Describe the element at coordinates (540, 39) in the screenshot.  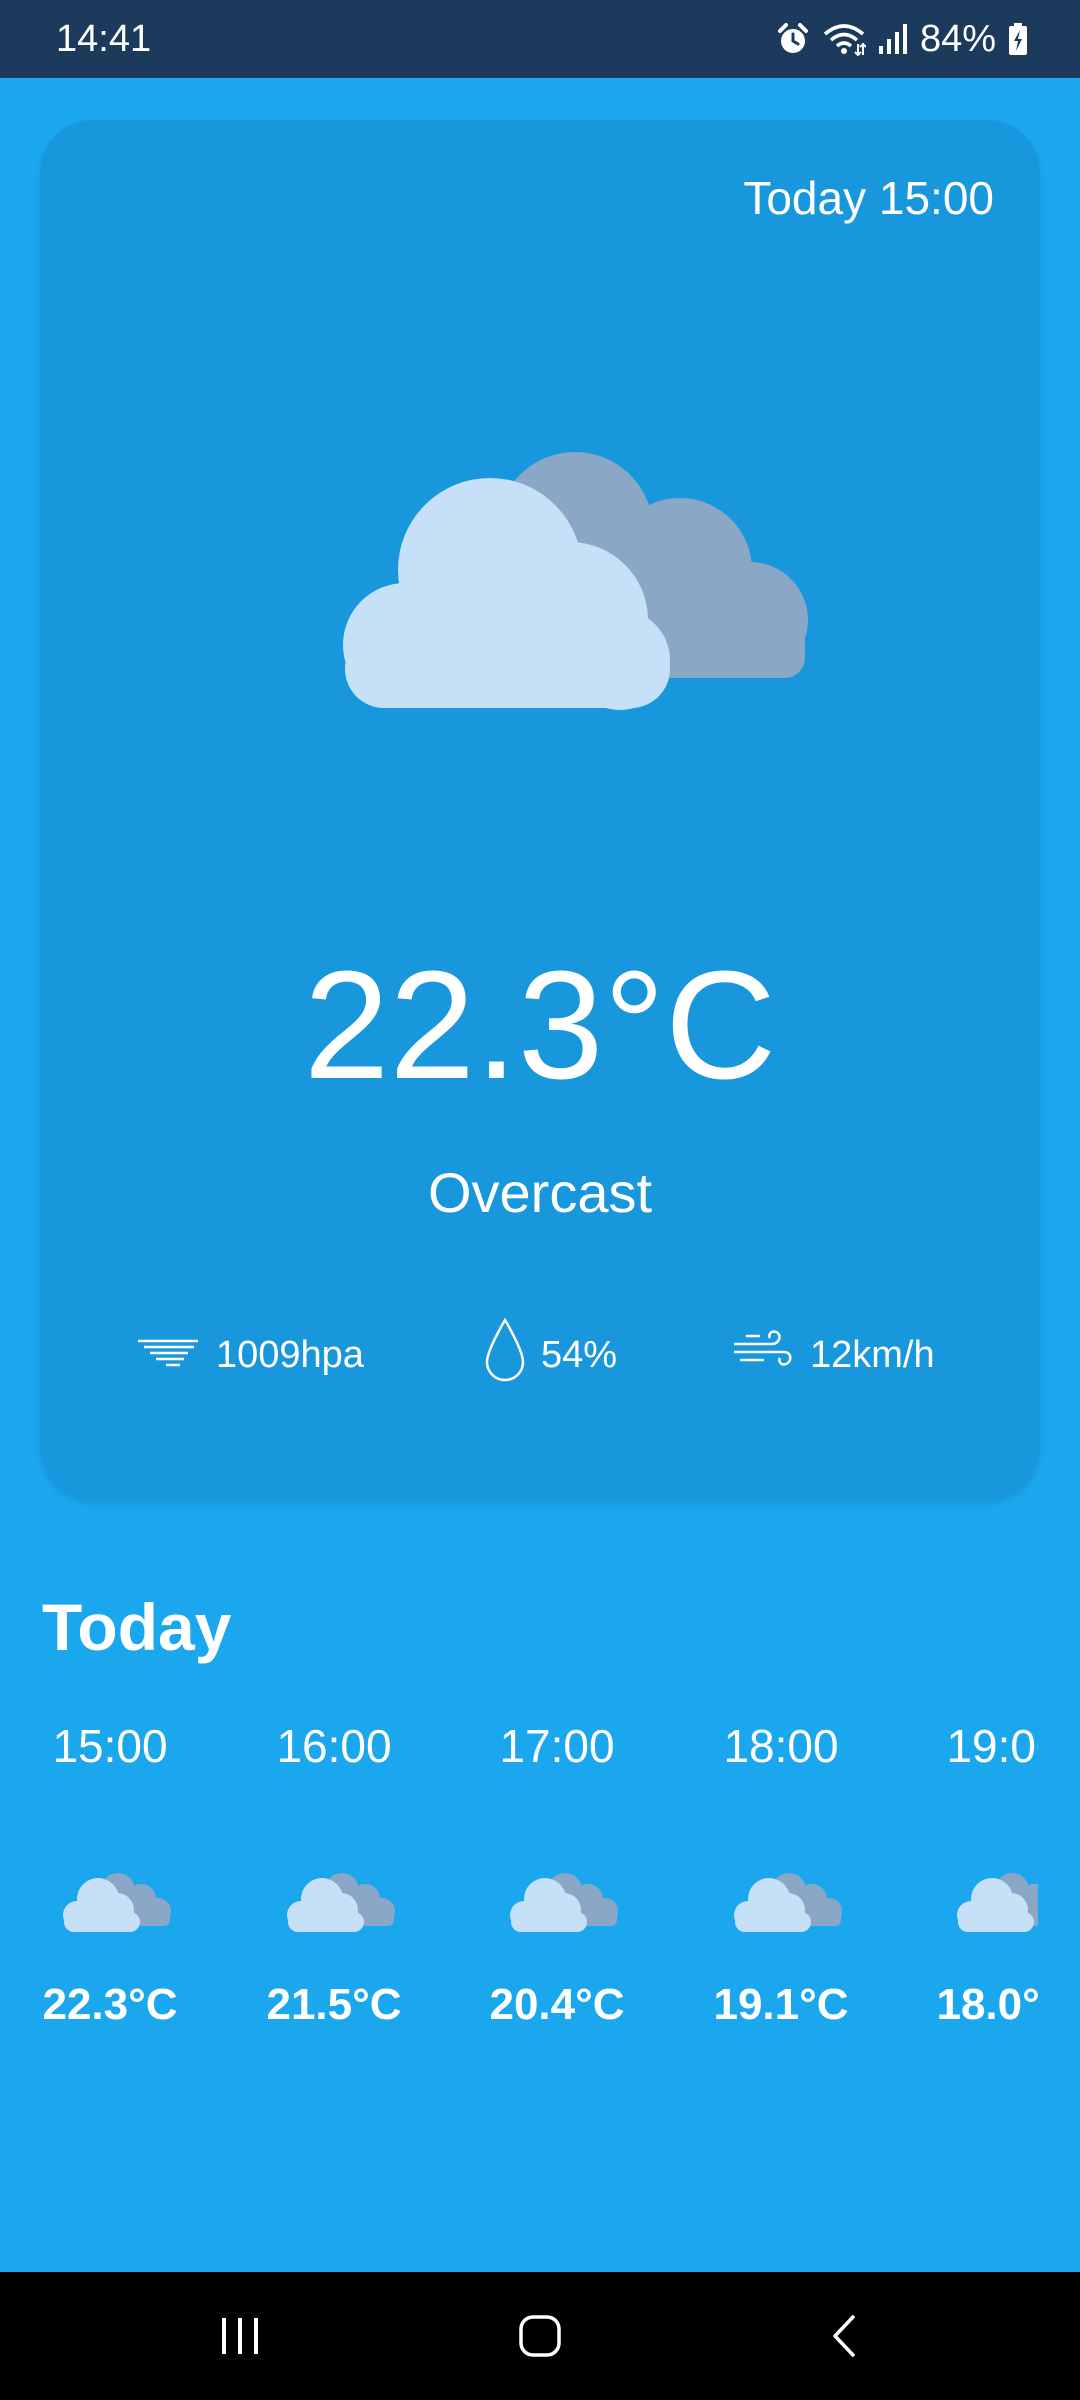
I see `status-bar: 14:41 84%` at that location.